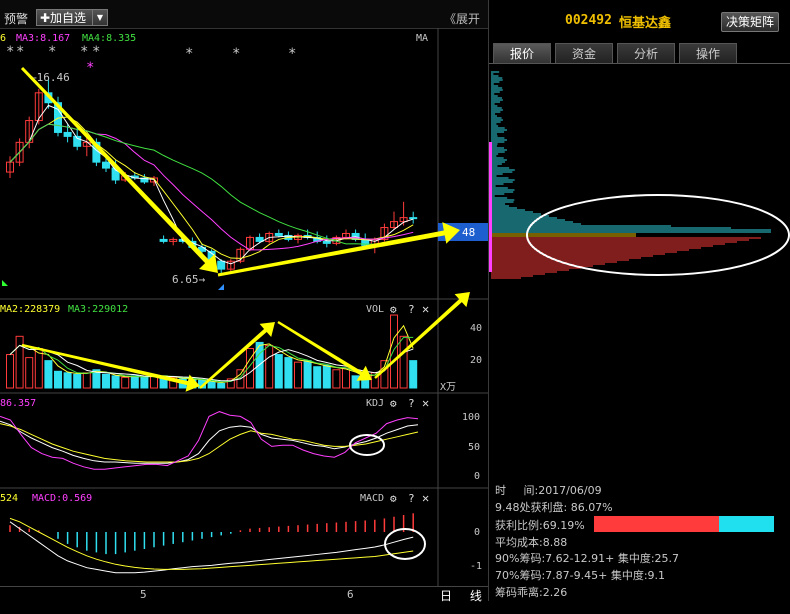 The height and width of the screenshot is (614, 790). What do you see at coordinates (422, 38) in the screenshot?
I see `price-legend-ma: MA` at bounding box center [422, 38].